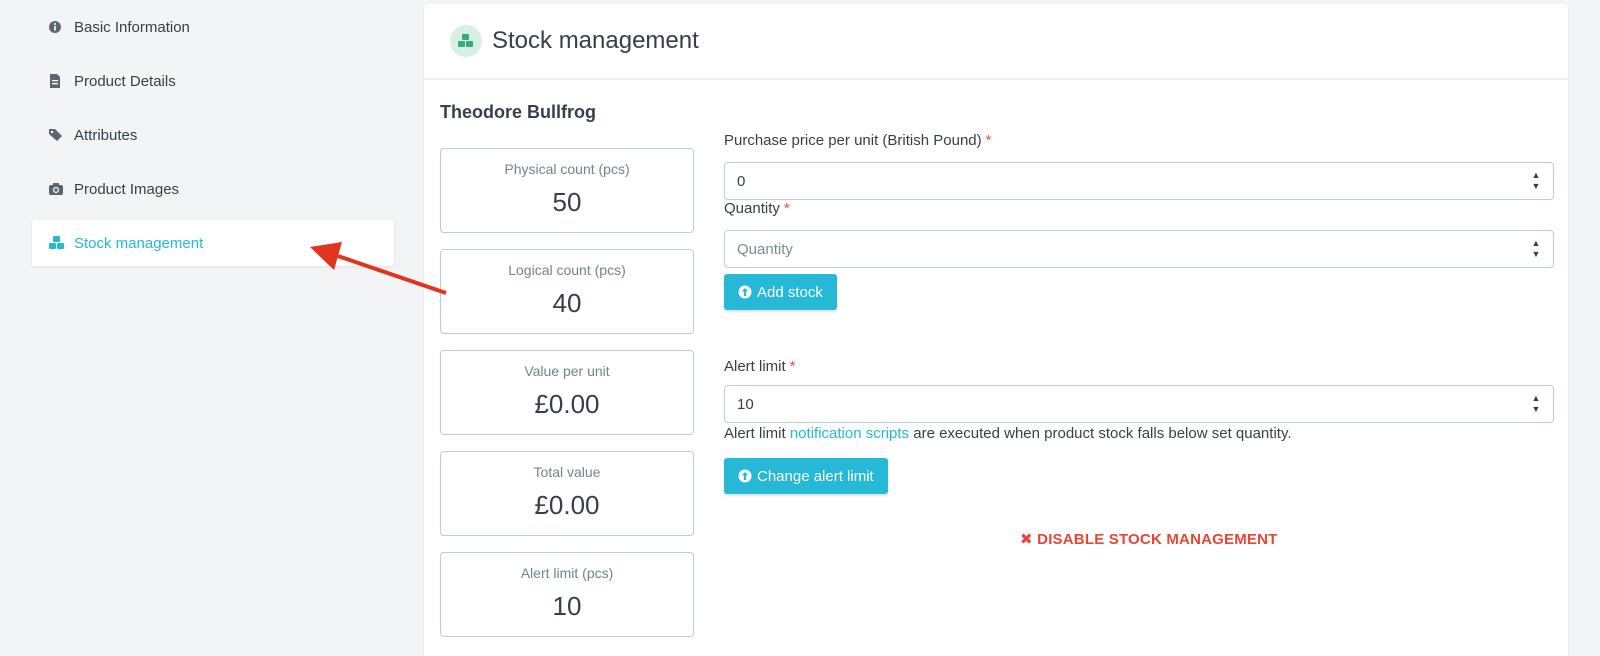 Image resolution: width=1600 pixels, height=656 pixels. I want to click on sidebar-item-attributes: Attributes, so click(213, 135).